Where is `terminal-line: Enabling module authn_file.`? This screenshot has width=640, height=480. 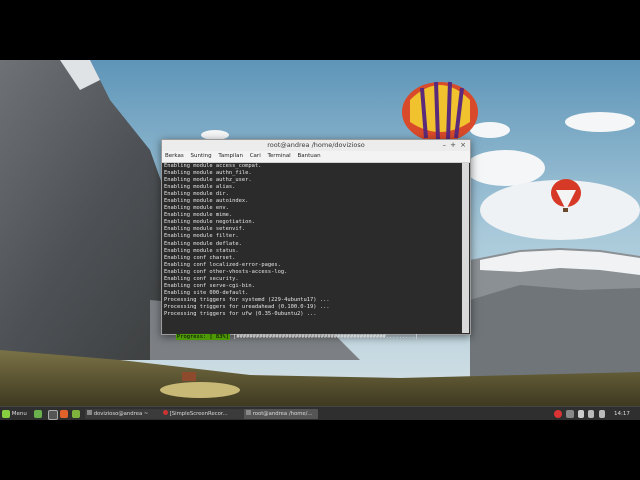 terminal-line: Enabling module authn_file. is located at coordinates (208, 173).